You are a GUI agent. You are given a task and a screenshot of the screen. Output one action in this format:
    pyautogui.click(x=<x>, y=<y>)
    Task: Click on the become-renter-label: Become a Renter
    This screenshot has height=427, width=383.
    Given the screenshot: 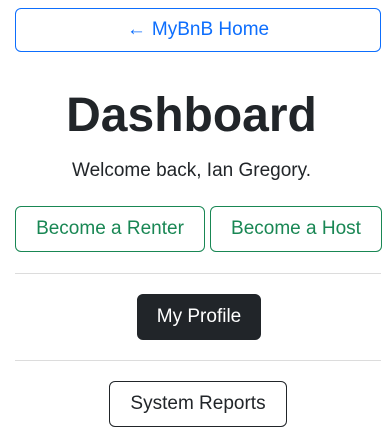 What is the action you would take?
    pyautogui.click(x=110, y=228)
    